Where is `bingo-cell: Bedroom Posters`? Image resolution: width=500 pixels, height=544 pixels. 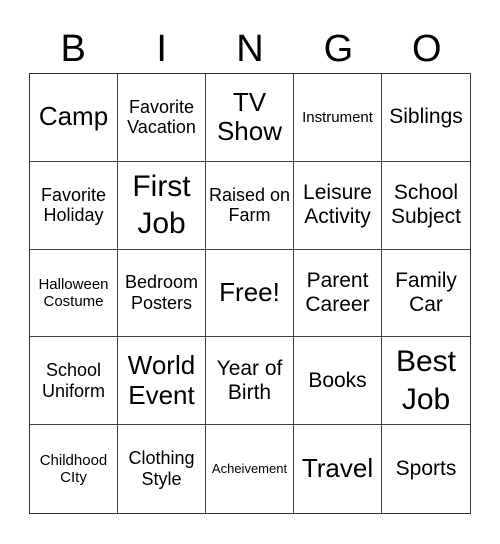 bingo-cell: Bedroom Posters is located at coordinates (162, 293).